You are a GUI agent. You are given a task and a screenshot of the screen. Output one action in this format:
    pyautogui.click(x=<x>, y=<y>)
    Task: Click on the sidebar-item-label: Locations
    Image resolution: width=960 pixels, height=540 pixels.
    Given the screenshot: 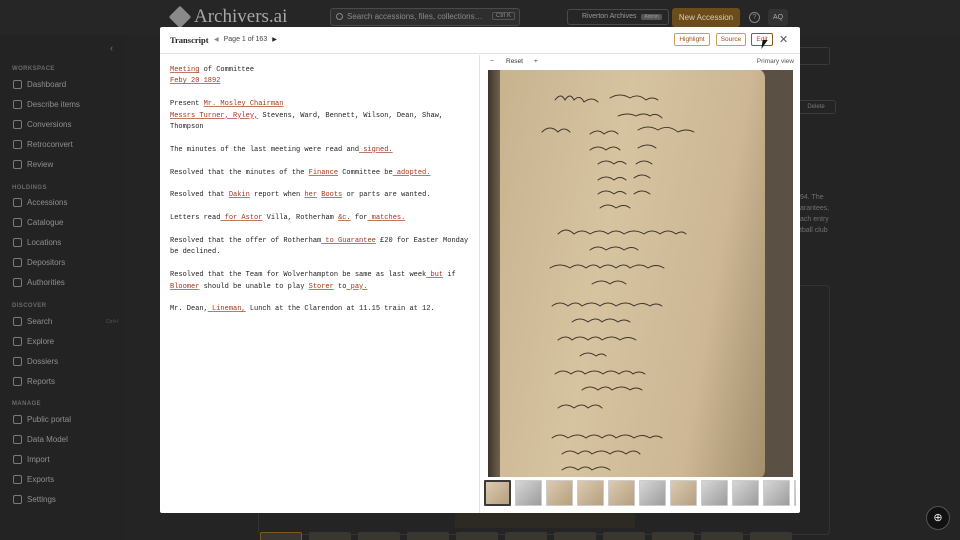 What is the action you would take?
    pyautogui.click(x=44, y=242)
    